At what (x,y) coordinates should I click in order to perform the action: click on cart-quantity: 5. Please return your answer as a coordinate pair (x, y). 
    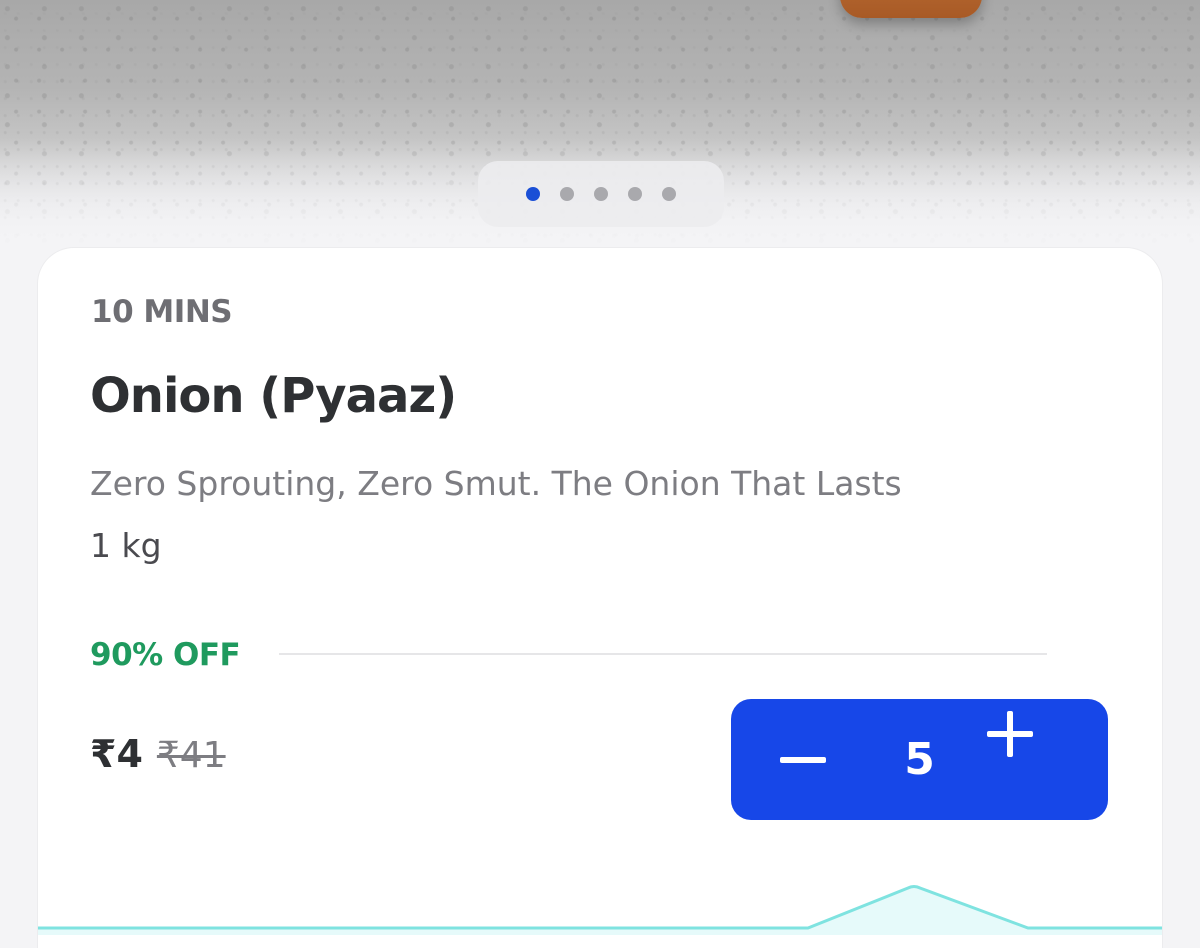
    Looking at the image, I should click on (919, 759).